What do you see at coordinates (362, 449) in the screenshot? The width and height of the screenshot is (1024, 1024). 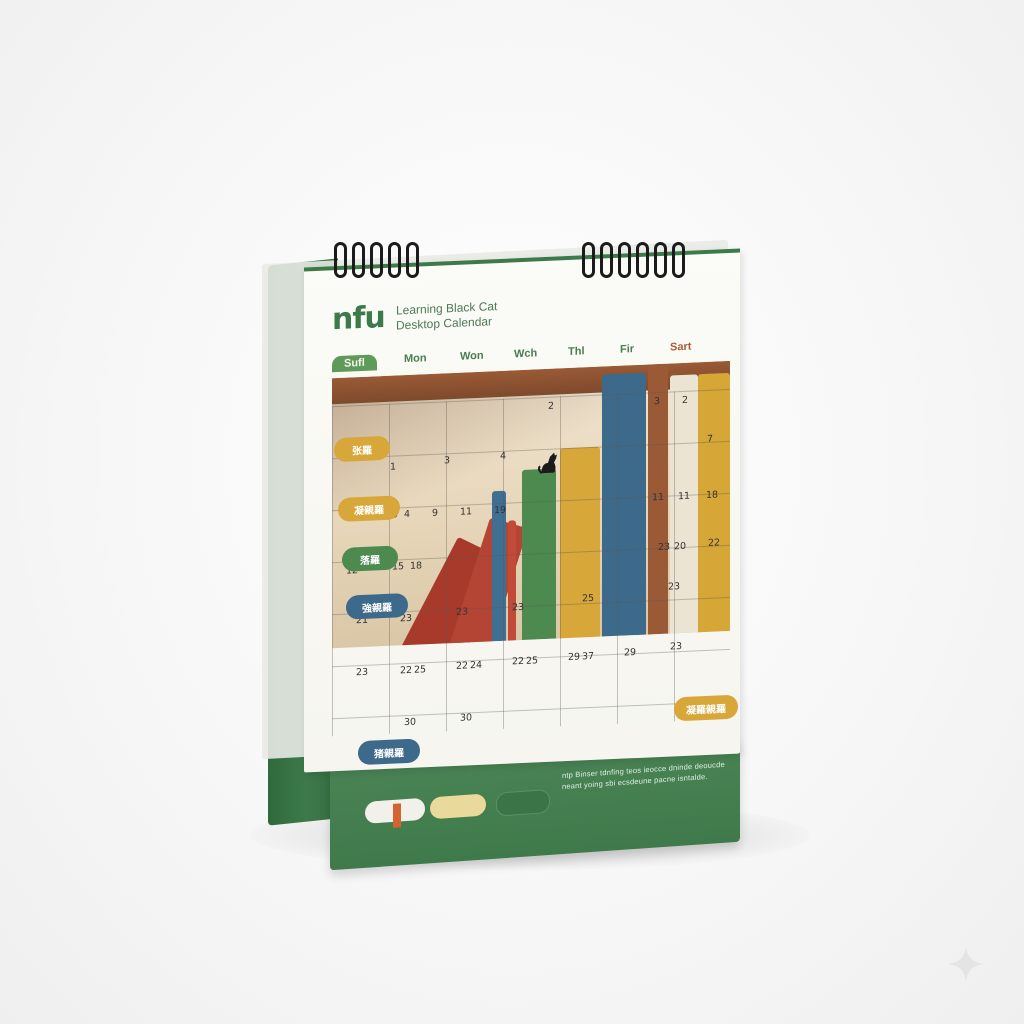 I see `event-tag: 张羅` at bounding box center [362, 449].